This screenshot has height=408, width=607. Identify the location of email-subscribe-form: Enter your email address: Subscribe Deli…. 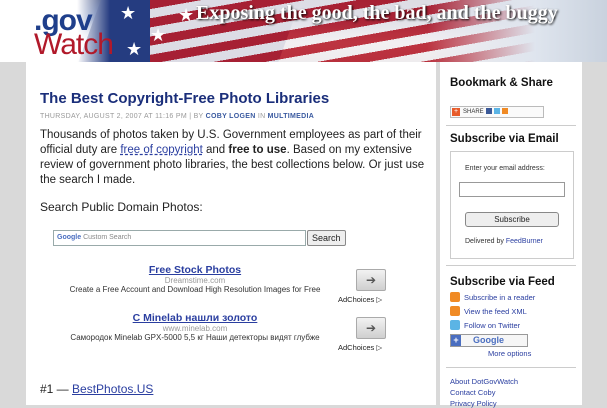
(512, 205).